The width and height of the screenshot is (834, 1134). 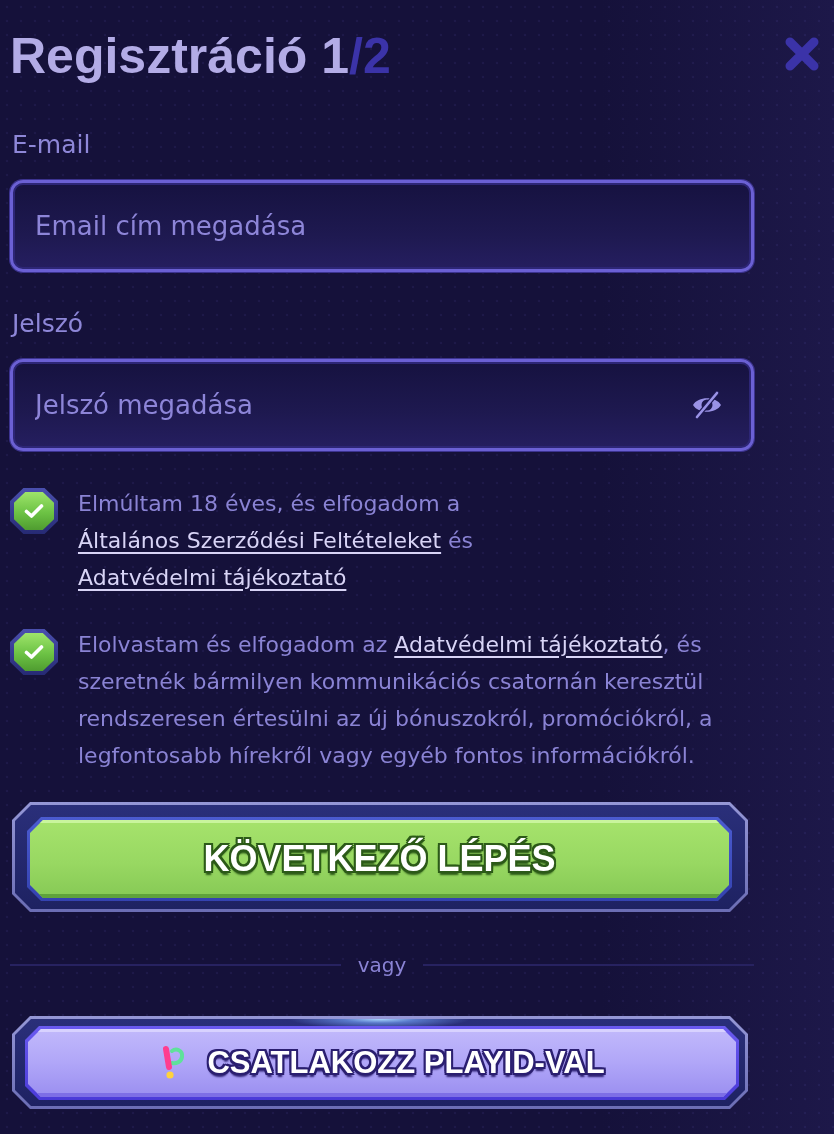 What do you see at coordinates (382, 965) in the screenshot?
I see `divider-label: vagy` at bounding box center [382, 965].